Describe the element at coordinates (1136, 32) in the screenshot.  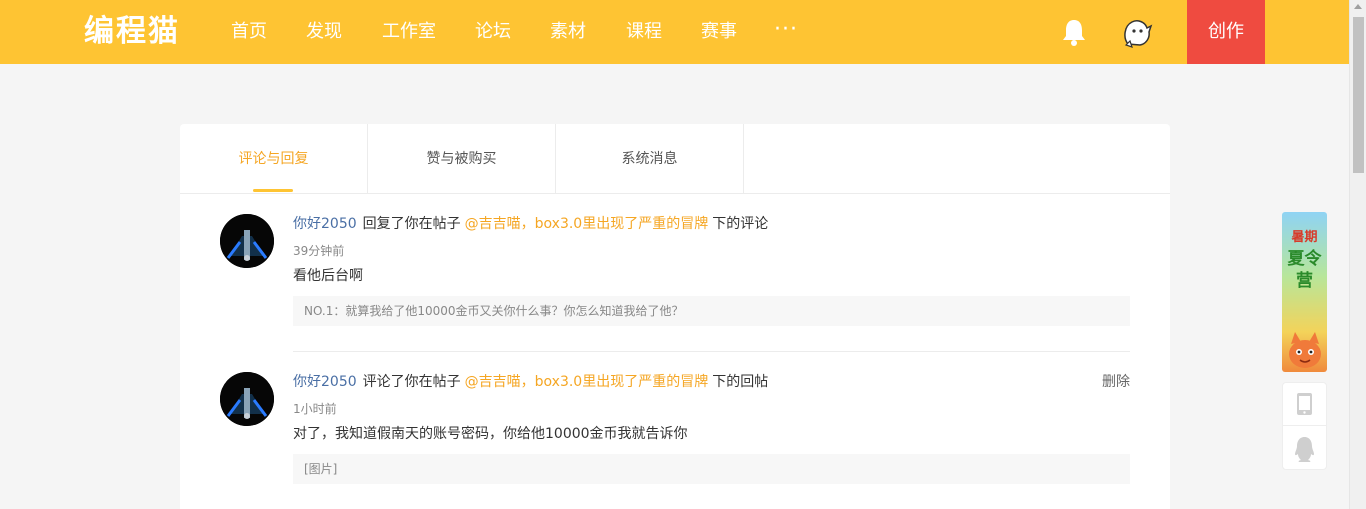
I see `user-avatar-icon` at that location.